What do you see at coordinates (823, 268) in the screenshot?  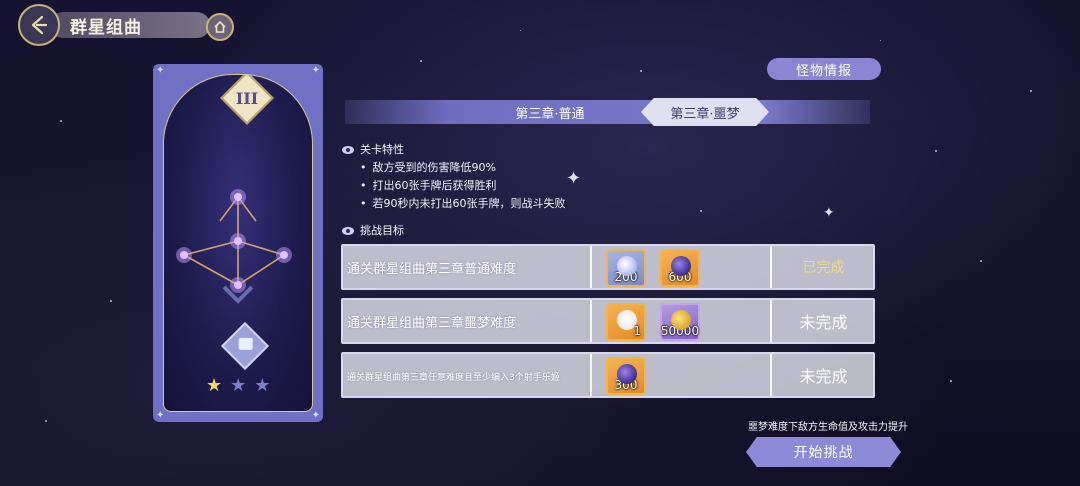 I see `status-badge: 已完成` at bounding box center [823, 268].